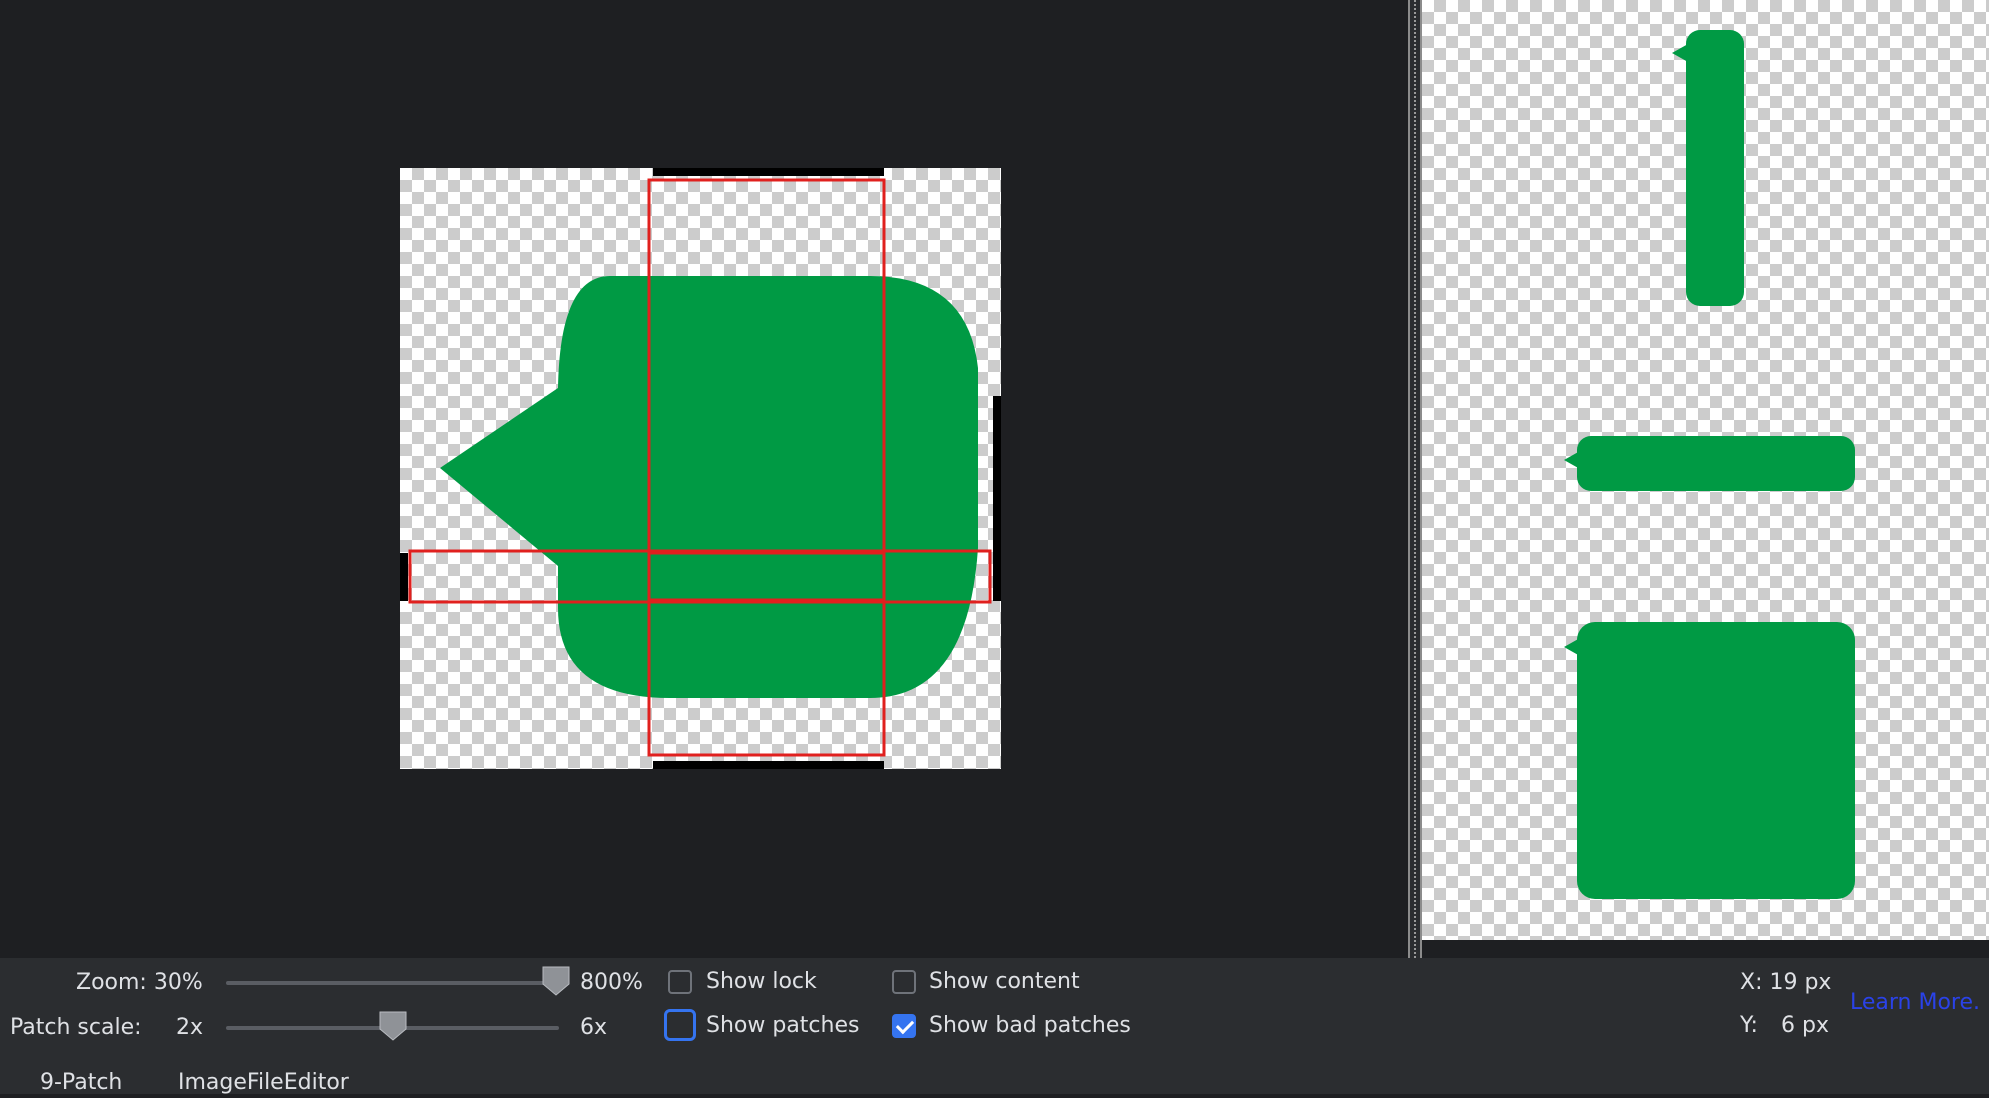 The height and width of the screenshot is (1098, 1989). Describe the element at coordinates (556, 981) in the screenshot. I see `zoom-slider-thumb` at that location.